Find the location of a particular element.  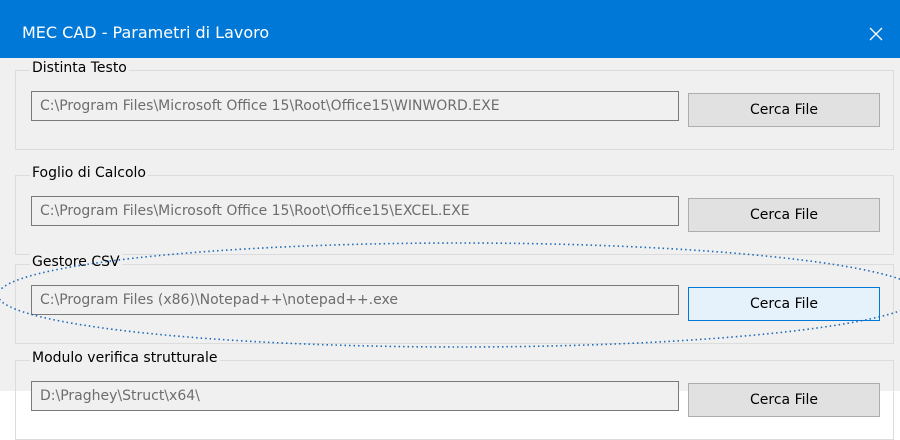

path-field-modulo-verifica-strutturale: D:\Praghey\Struct\x64\ is located at coordinates (355, 396).